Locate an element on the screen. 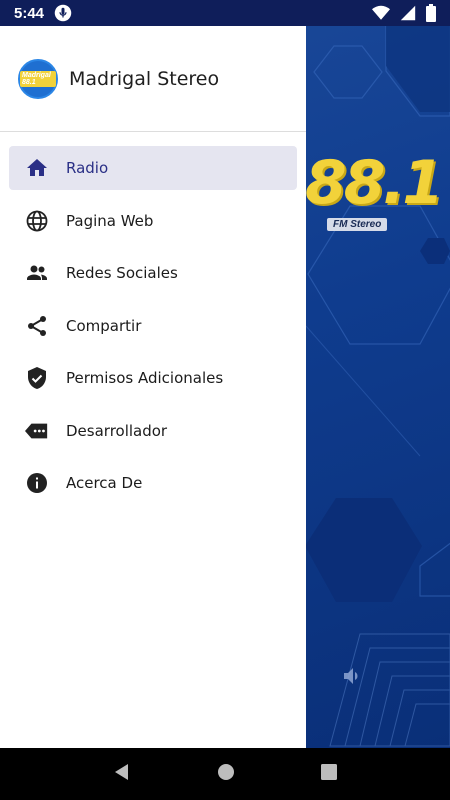 The width and height of the screenshot is (450, 800). menu-item-label: Pagina Web is located at coordinates (110, 220).